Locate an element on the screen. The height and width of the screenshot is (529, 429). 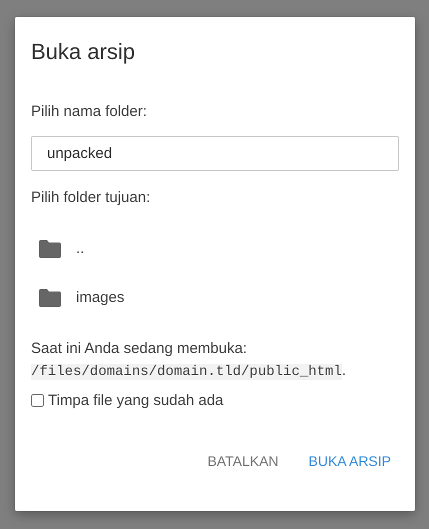
cancel-button: BATALKAN is located at coordinates (243, 461).